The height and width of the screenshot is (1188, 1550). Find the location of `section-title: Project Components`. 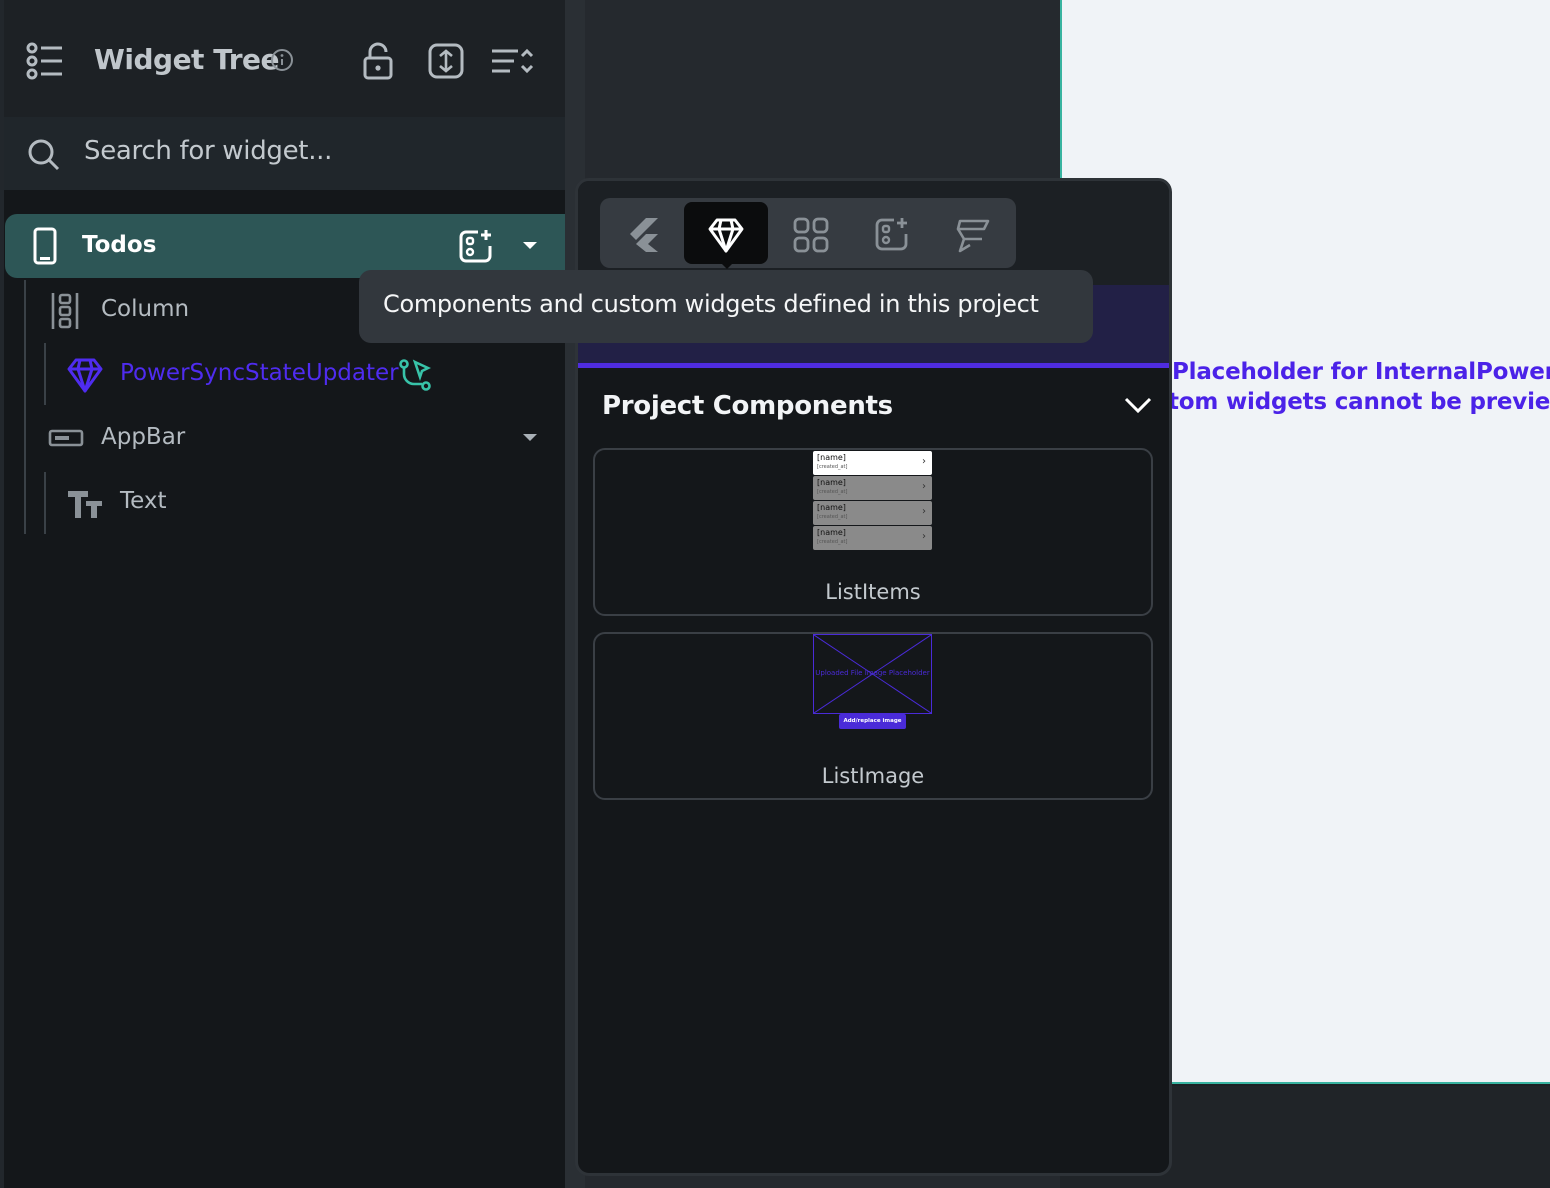

section-title: Project Components is located at coordinates (747, 406).